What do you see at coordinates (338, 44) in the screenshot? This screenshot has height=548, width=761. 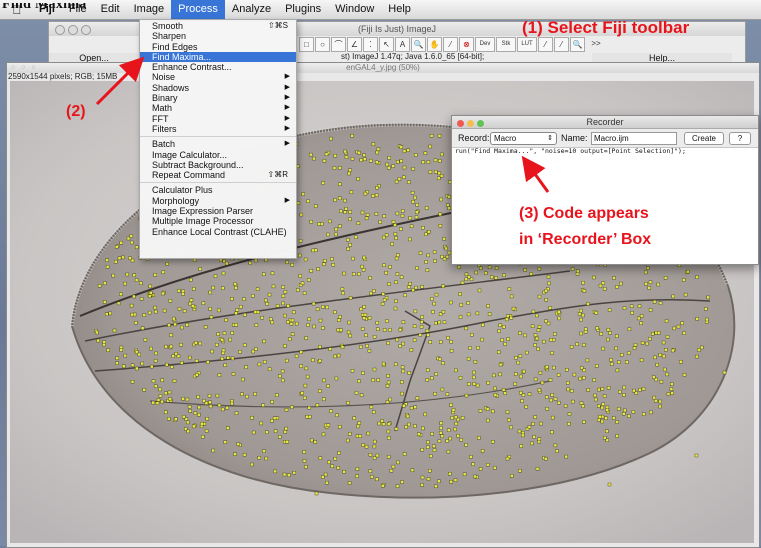 I see `polygon-tool-icon: ⌒` at bounding box center [338, 44].